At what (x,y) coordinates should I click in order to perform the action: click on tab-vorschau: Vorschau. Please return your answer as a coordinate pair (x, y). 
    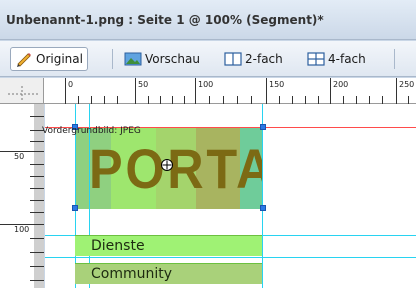
    Looking at the image, I should click on (162, 59).